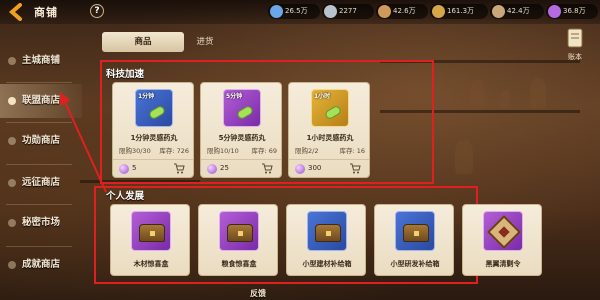  I want to click on item-name: 小型研发补给箱, so click(415, 264).